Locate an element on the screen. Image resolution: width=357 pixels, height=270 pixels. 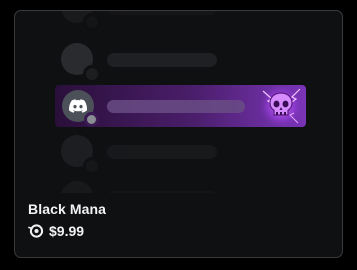
discord-icon is located at coordinates (78, 106).